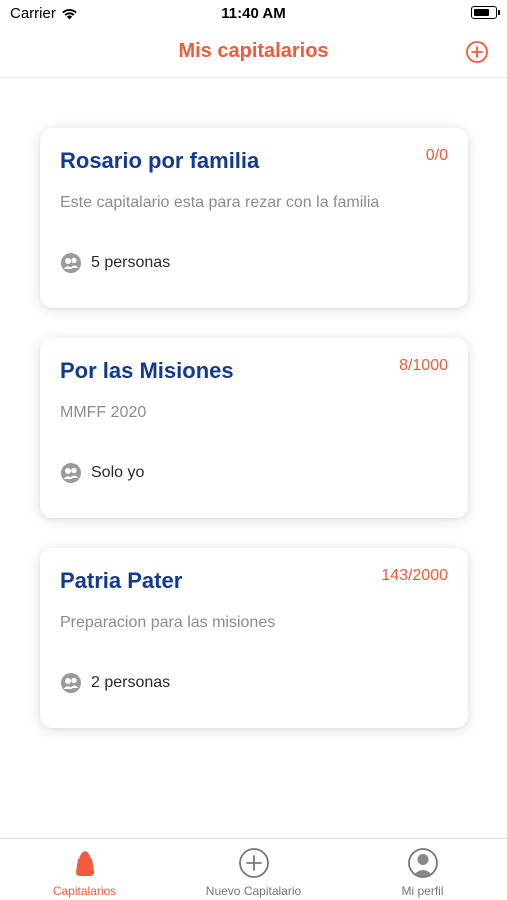 Image resolution: width=507 pixels, height=900 pixels. What do you see at coordinates (84, 891) in the screenshot?
I see `tab-label: Capitalarios` at bounding box center [84, 891].